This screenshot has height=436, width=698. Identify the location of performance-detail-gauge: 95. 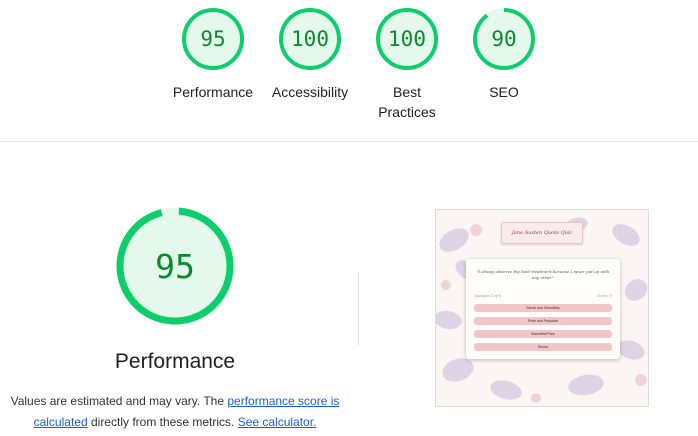
(175, 266).